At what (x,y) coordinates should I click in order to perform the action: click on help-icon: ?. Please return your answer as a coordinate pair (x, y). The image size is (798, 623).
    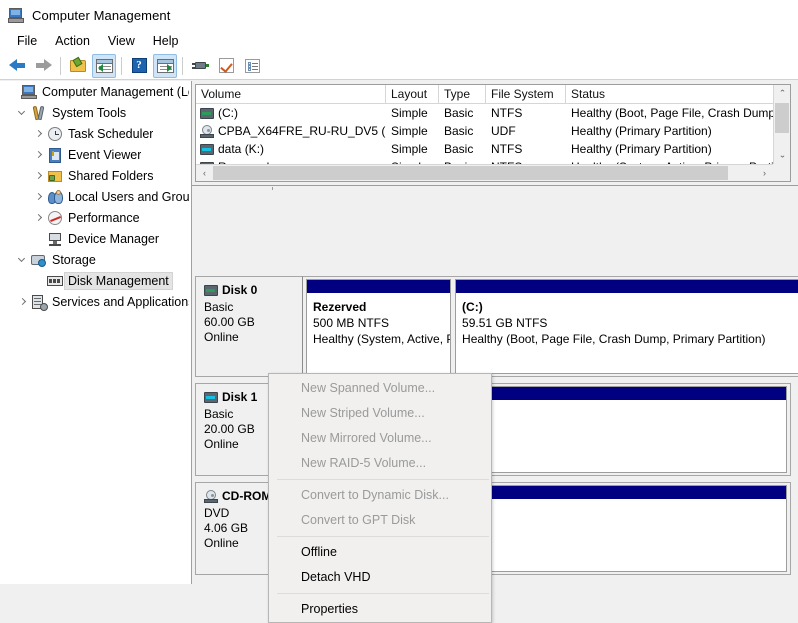
    Looking at the image, I should click on (139, 65).